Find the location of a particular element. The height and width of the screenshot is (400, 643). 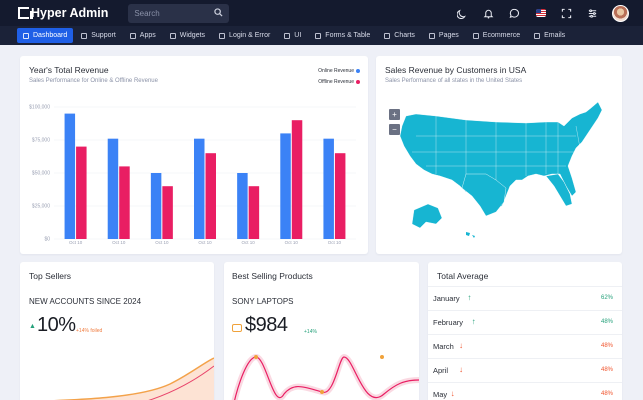

notification-bell-icon is located at coordinates (488, 13).